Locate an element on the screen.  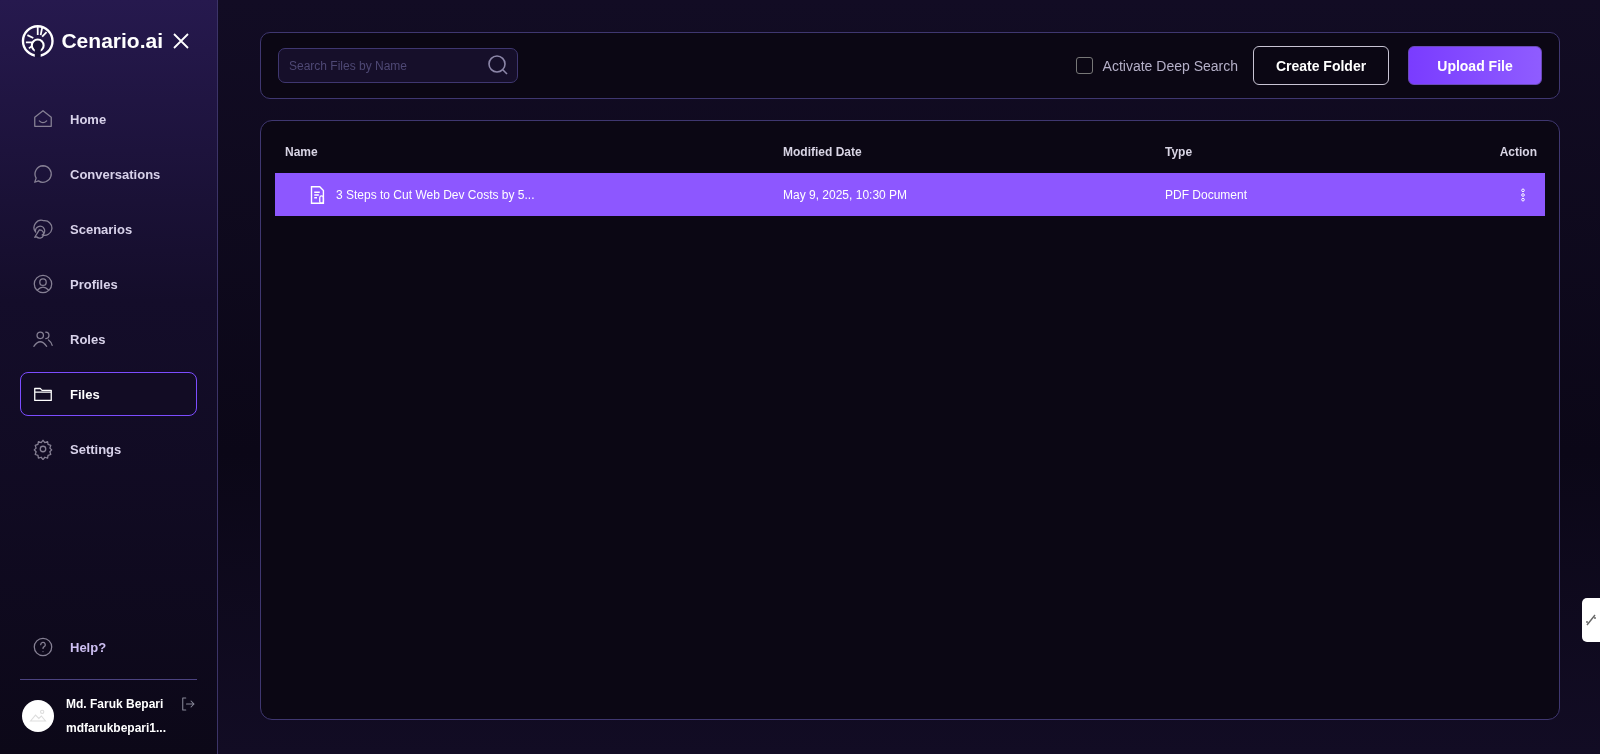
column-header: Action is located at coordinates (1518, 152).